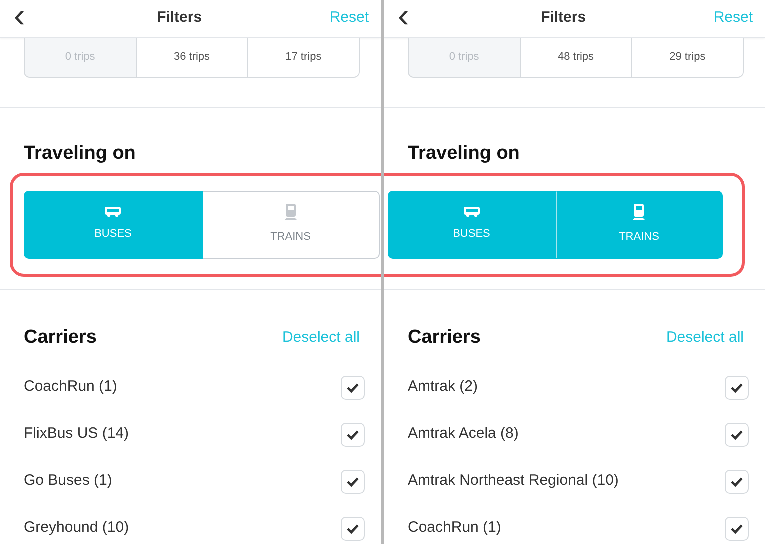 This screenshot has height=544, width=768. What do you see at coordinates (687, 57) in the screenshot?
I see `trip-count-option: 29 trips` at bounding box center [687, 57].